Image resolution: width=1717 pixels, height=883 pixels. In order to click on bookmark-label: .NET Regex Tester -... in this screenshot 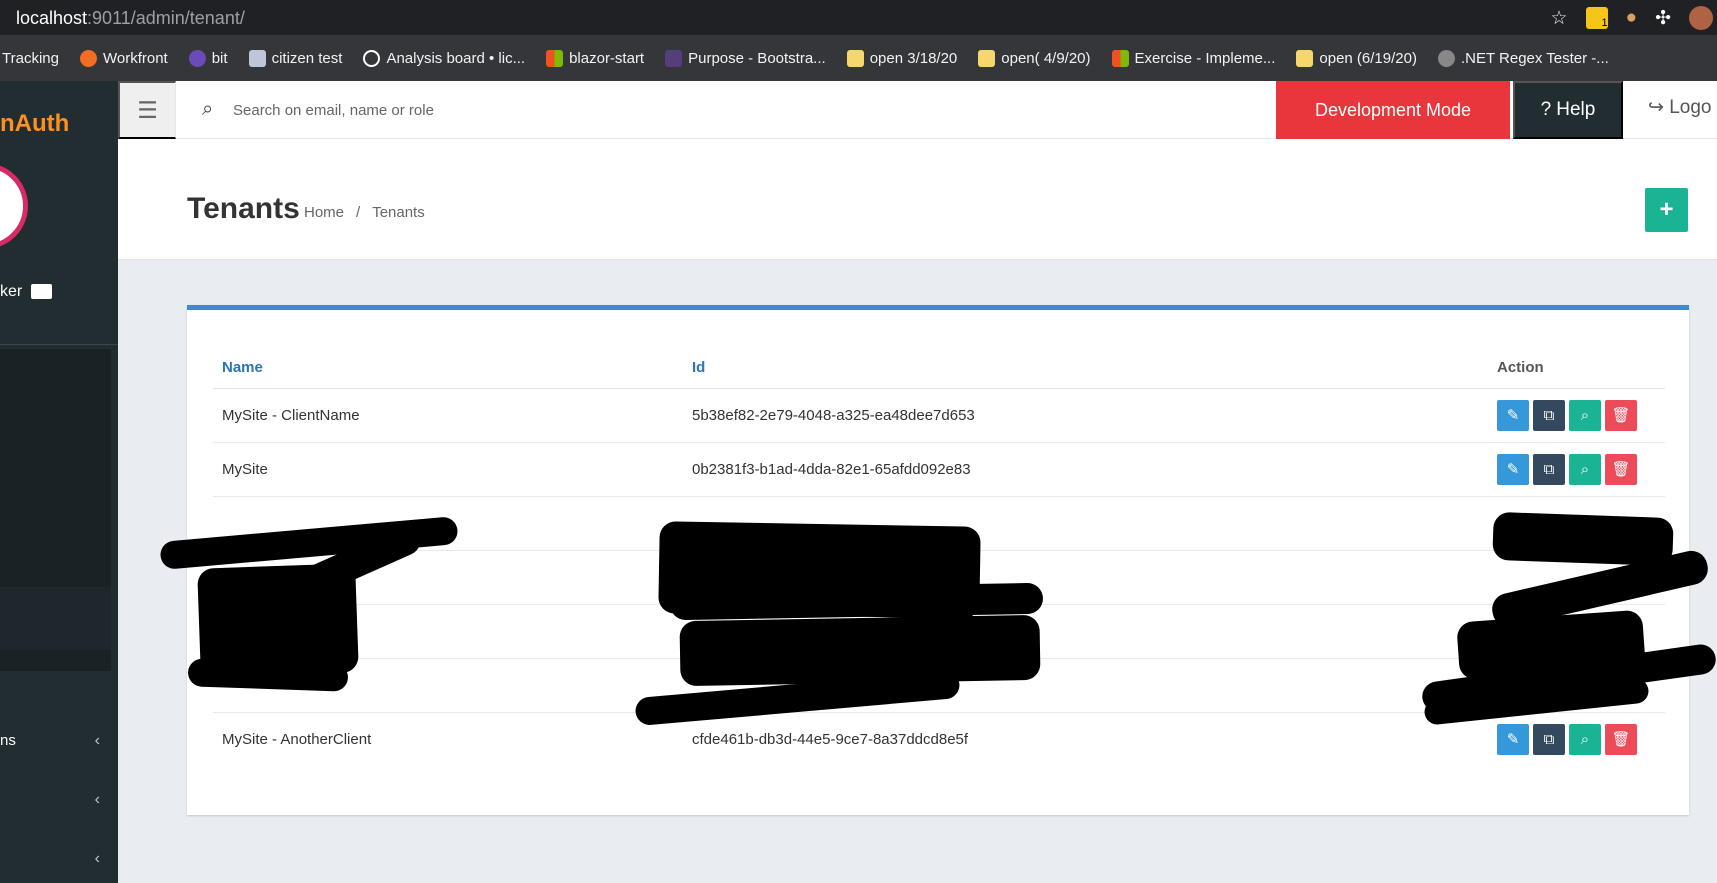, I will do `click(1534, 58)`.